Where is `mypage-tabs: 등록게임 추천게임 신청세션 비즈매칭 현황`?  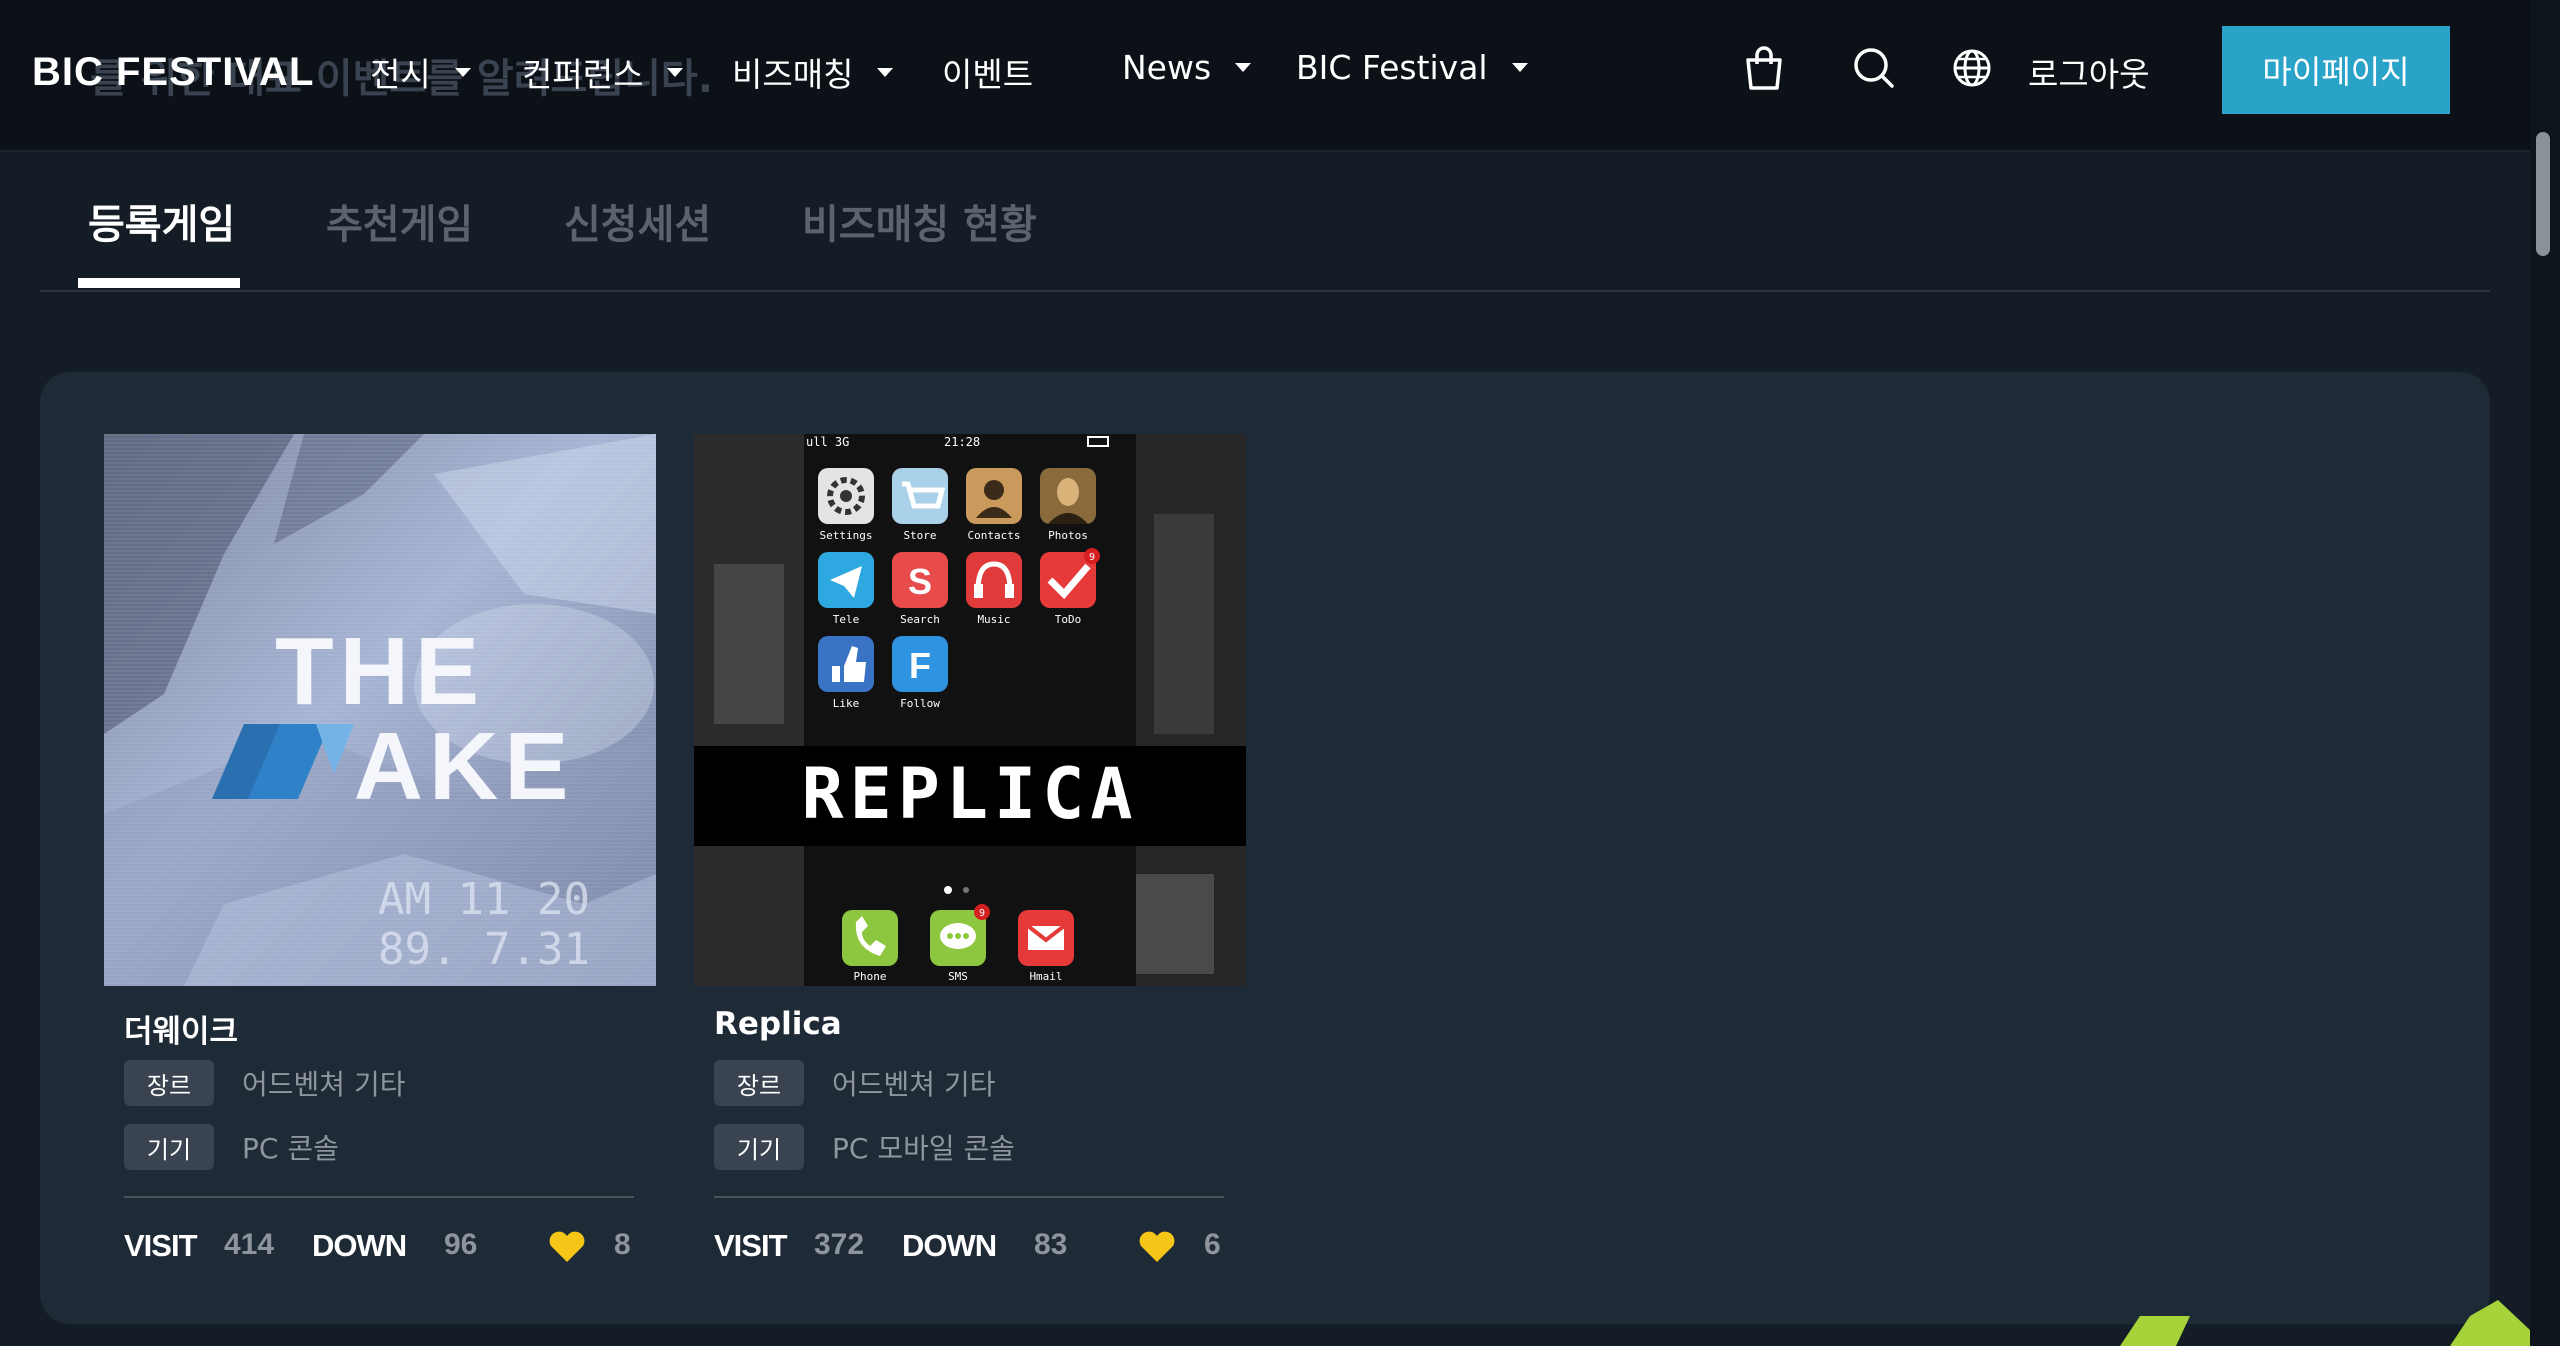
mypage-tabs: 등록게임 추천게임 신청세션 비즈매칭 현황 is located at coordinates (1265, 221).